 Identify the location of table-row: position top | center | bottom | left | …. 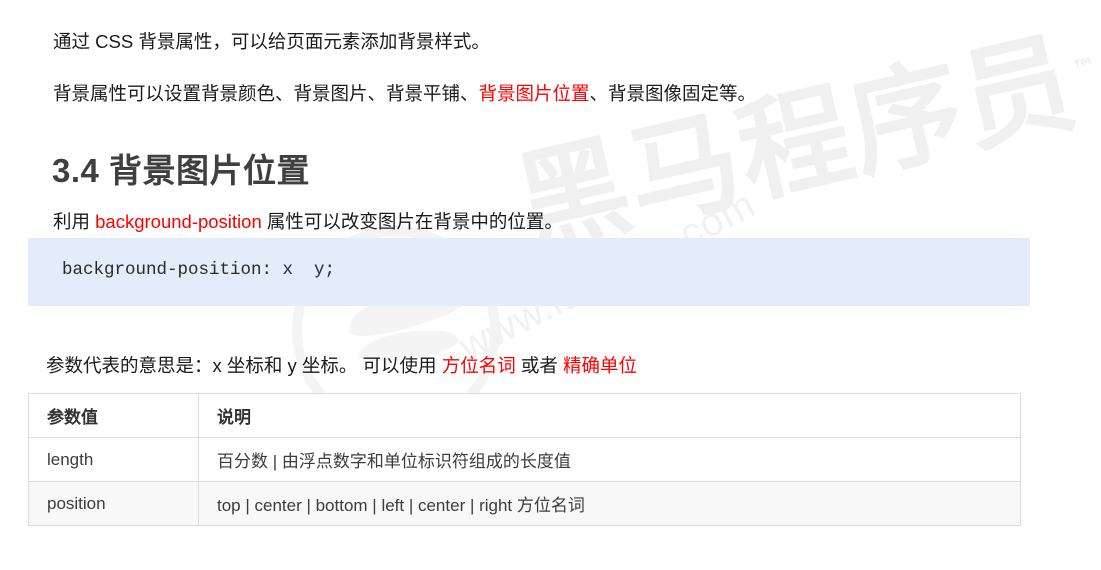
(524, 503).